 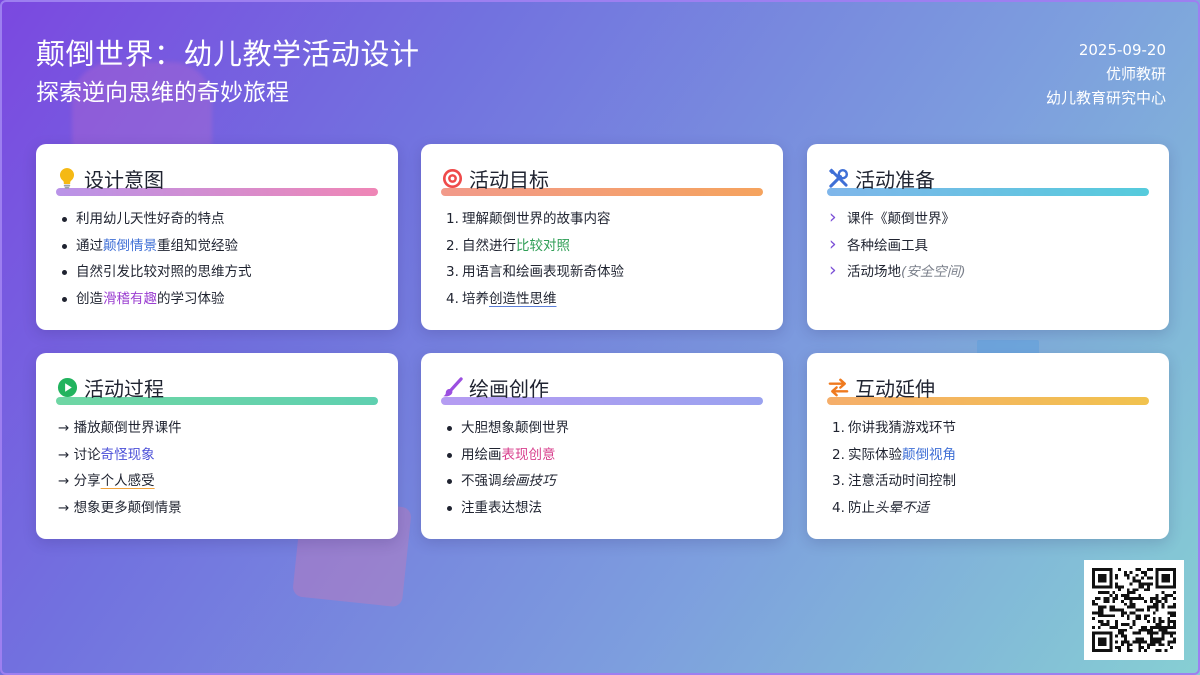 What do you see at coordinates (67, 387) in the screenshot?
I see `play-icon` at bounding box center [67, 387].